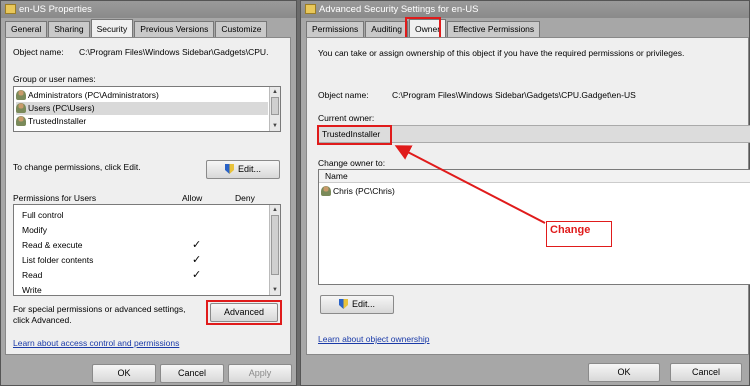  I want to click on group-list-scrollbar: ▲ ▼, so click(274, 109).